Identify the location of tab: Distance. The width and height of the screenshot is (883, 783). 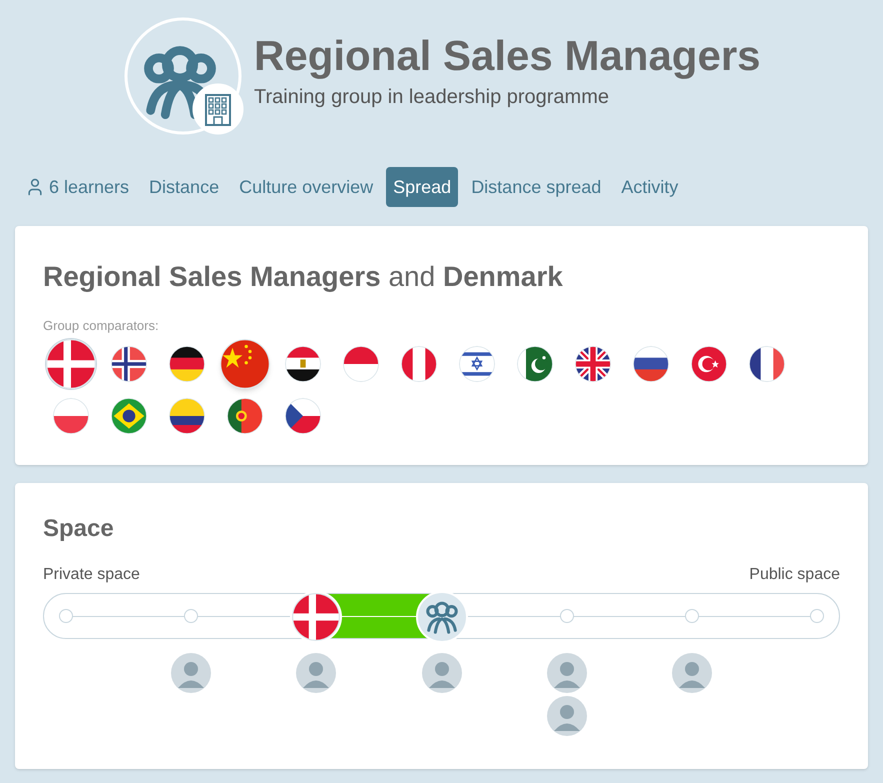
(184, 187).